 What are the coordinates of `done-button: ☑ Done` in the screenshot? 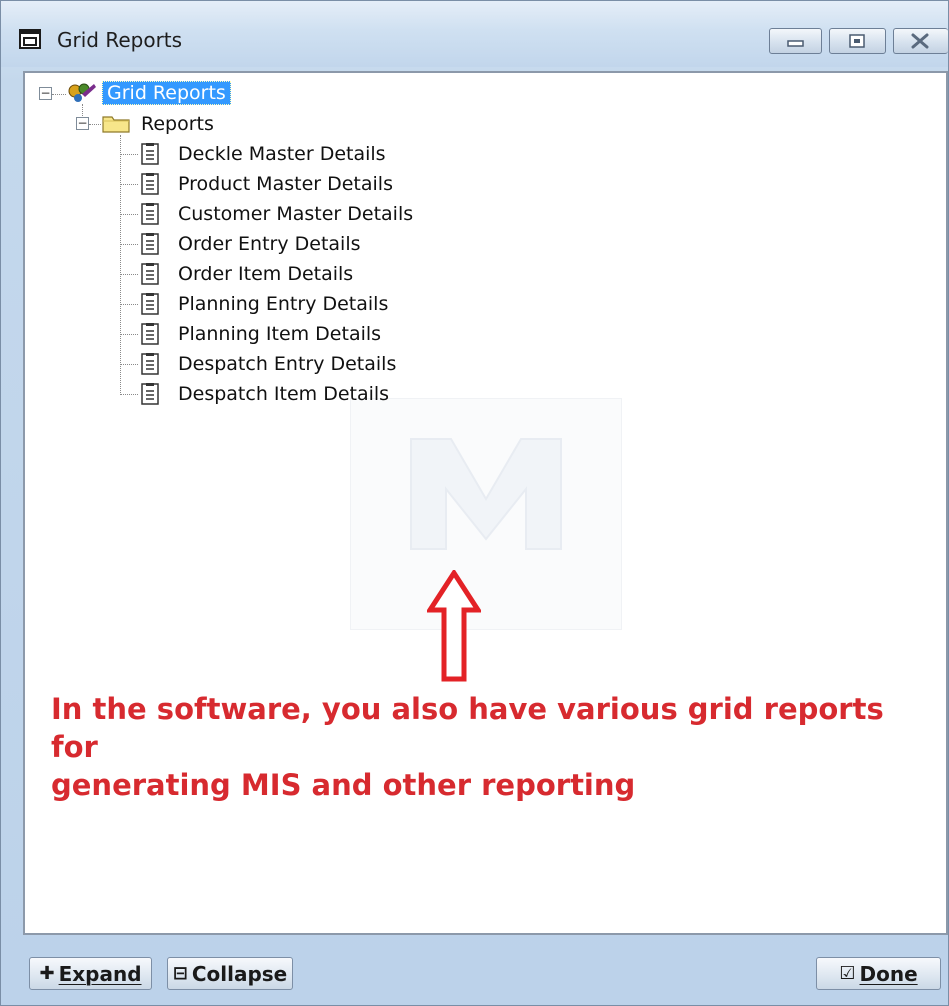 It's located at (878, 973).